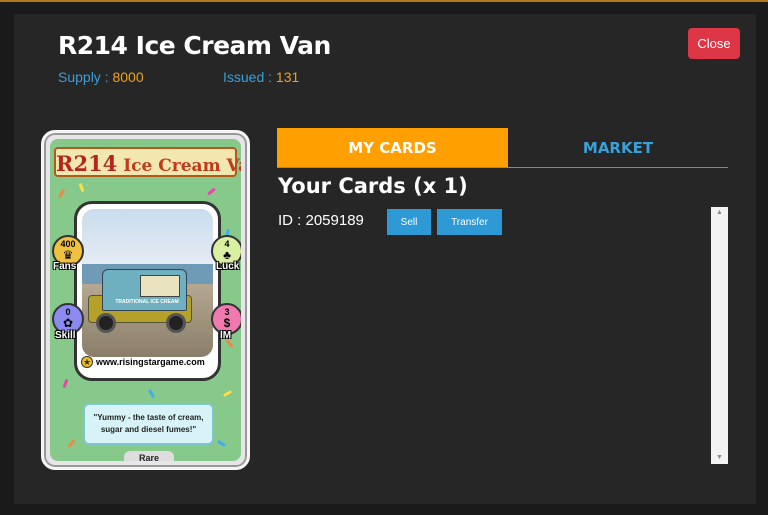 The width and height of the screenshot is (768, 515). What do you see at coordinates (147, 283) in the screenshot?
I see `ice-cream-van-photo: TRADITIONAL ICE CREAM` at bounding box center [147, 283].